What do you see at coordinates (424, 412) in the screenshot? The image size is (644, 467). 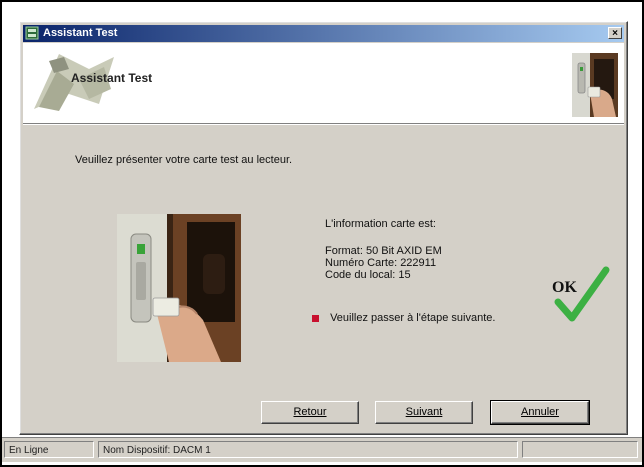 I see `next-button: Suivant` at bounding box center [424, 412].